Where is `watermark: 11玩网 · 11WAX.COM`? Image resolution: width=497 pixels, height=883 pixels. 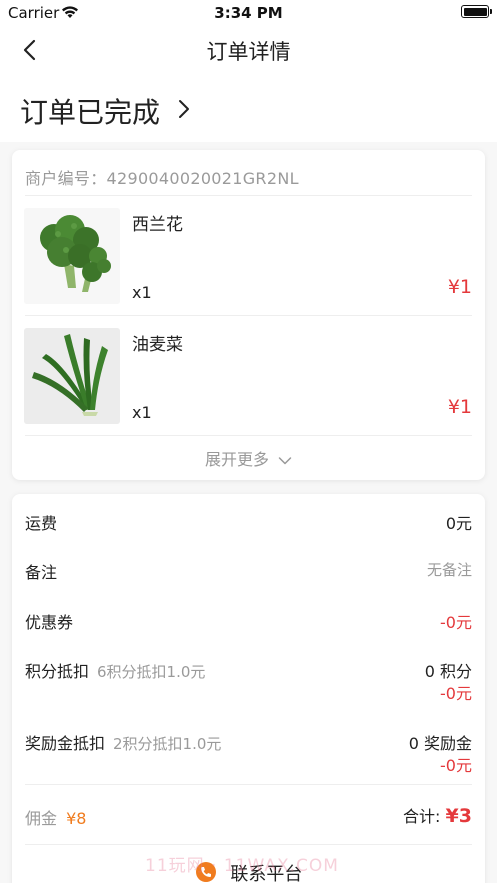
watermark: 11玩网 · 11WAX.COM is located at coordinates (242, 866).